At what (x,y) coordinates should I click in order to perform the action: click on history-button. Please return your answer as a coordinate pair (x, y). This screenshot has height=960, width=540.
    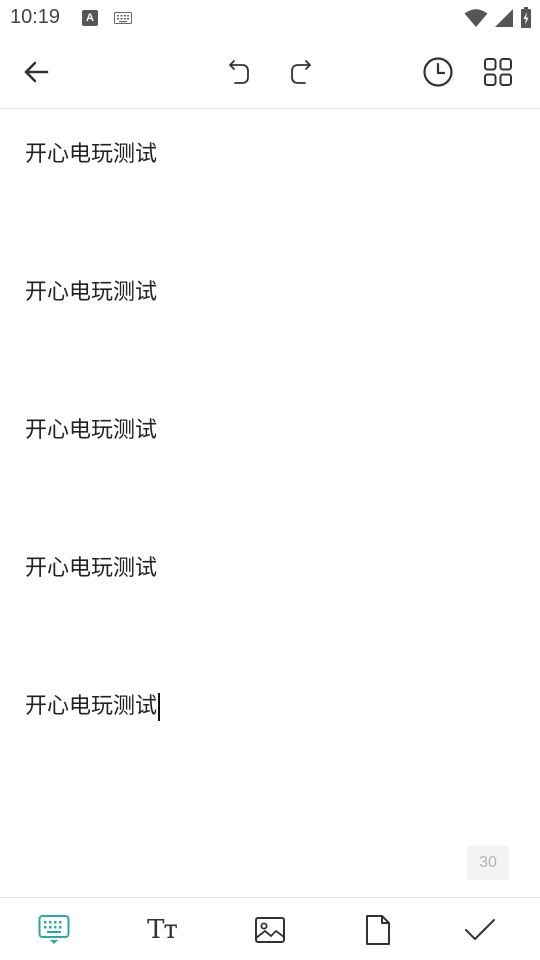
    Looking at the image, I should click on (438, 72).